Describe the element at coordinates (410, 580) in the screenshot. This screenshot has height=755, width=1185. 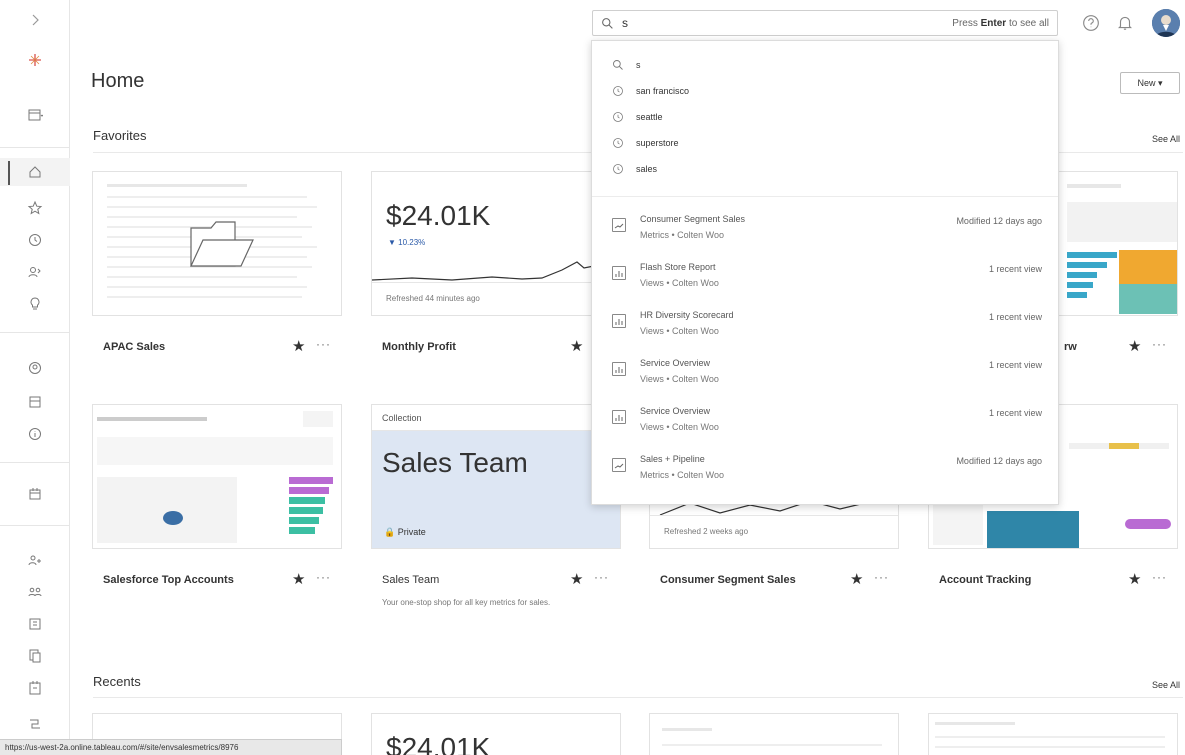
I see `card-label: Sales Team` at that location.